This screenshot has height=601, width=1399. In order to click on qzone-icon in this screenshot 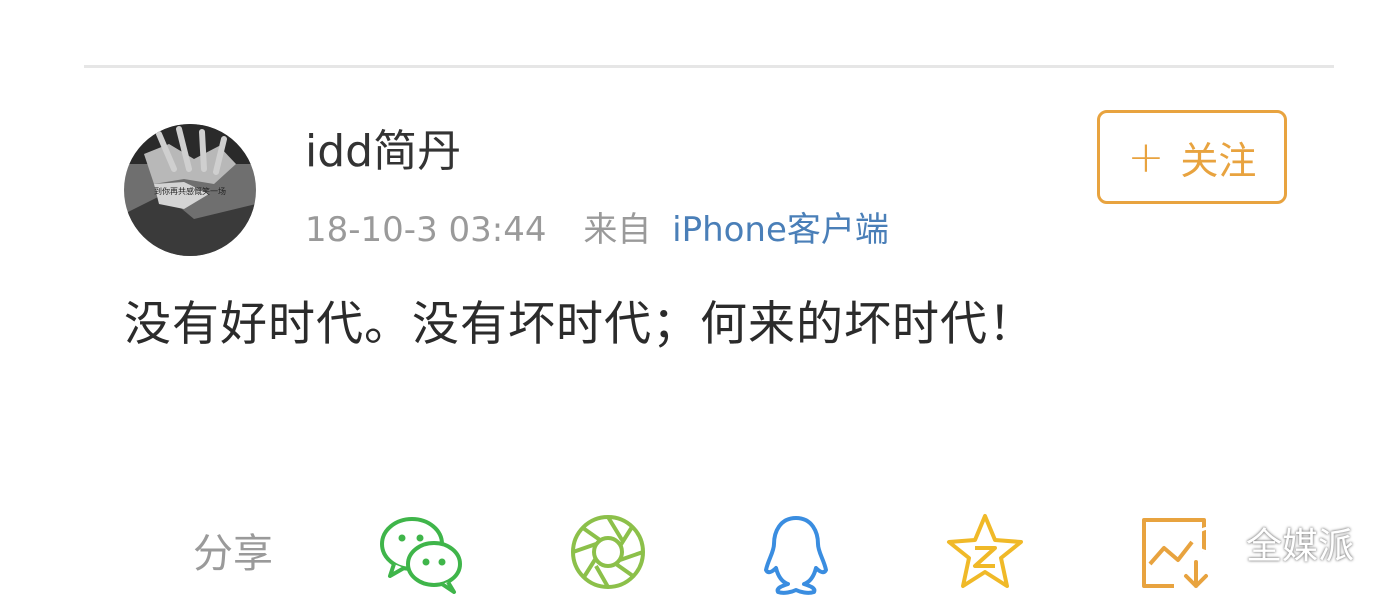, I will do `click(985, 552)`.